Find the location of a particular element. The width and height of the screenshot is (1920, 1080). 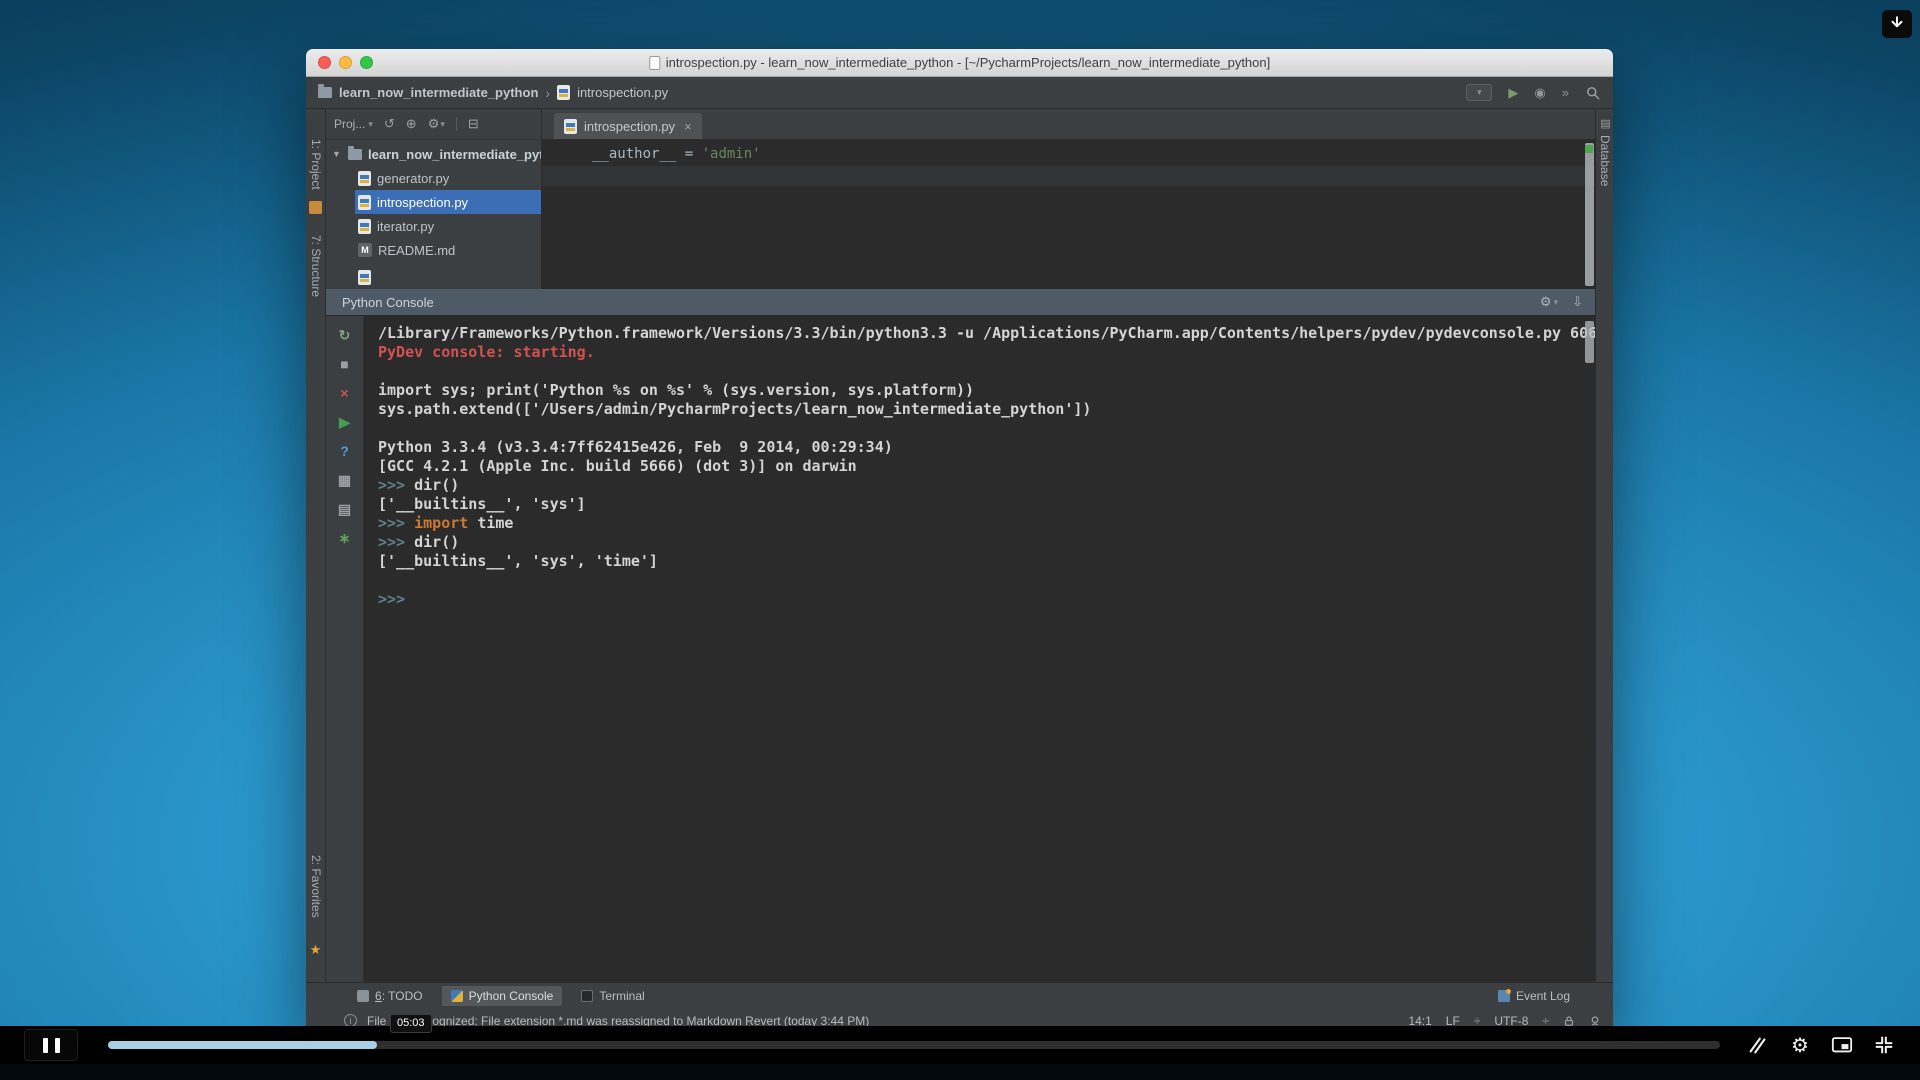

tool-button-todo: 6: TODO is located at coordinates (390, 996).